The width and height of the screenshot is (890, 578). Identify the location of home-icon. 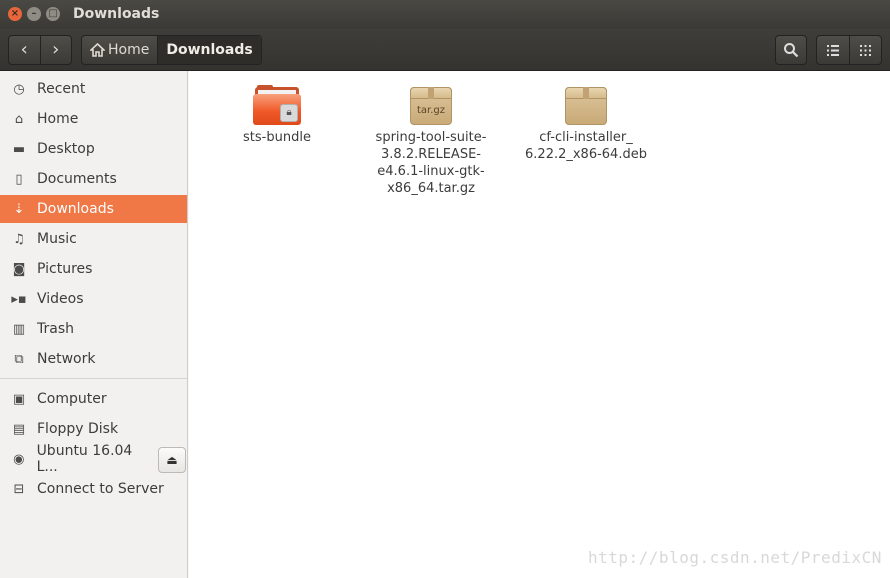
(97, 50).